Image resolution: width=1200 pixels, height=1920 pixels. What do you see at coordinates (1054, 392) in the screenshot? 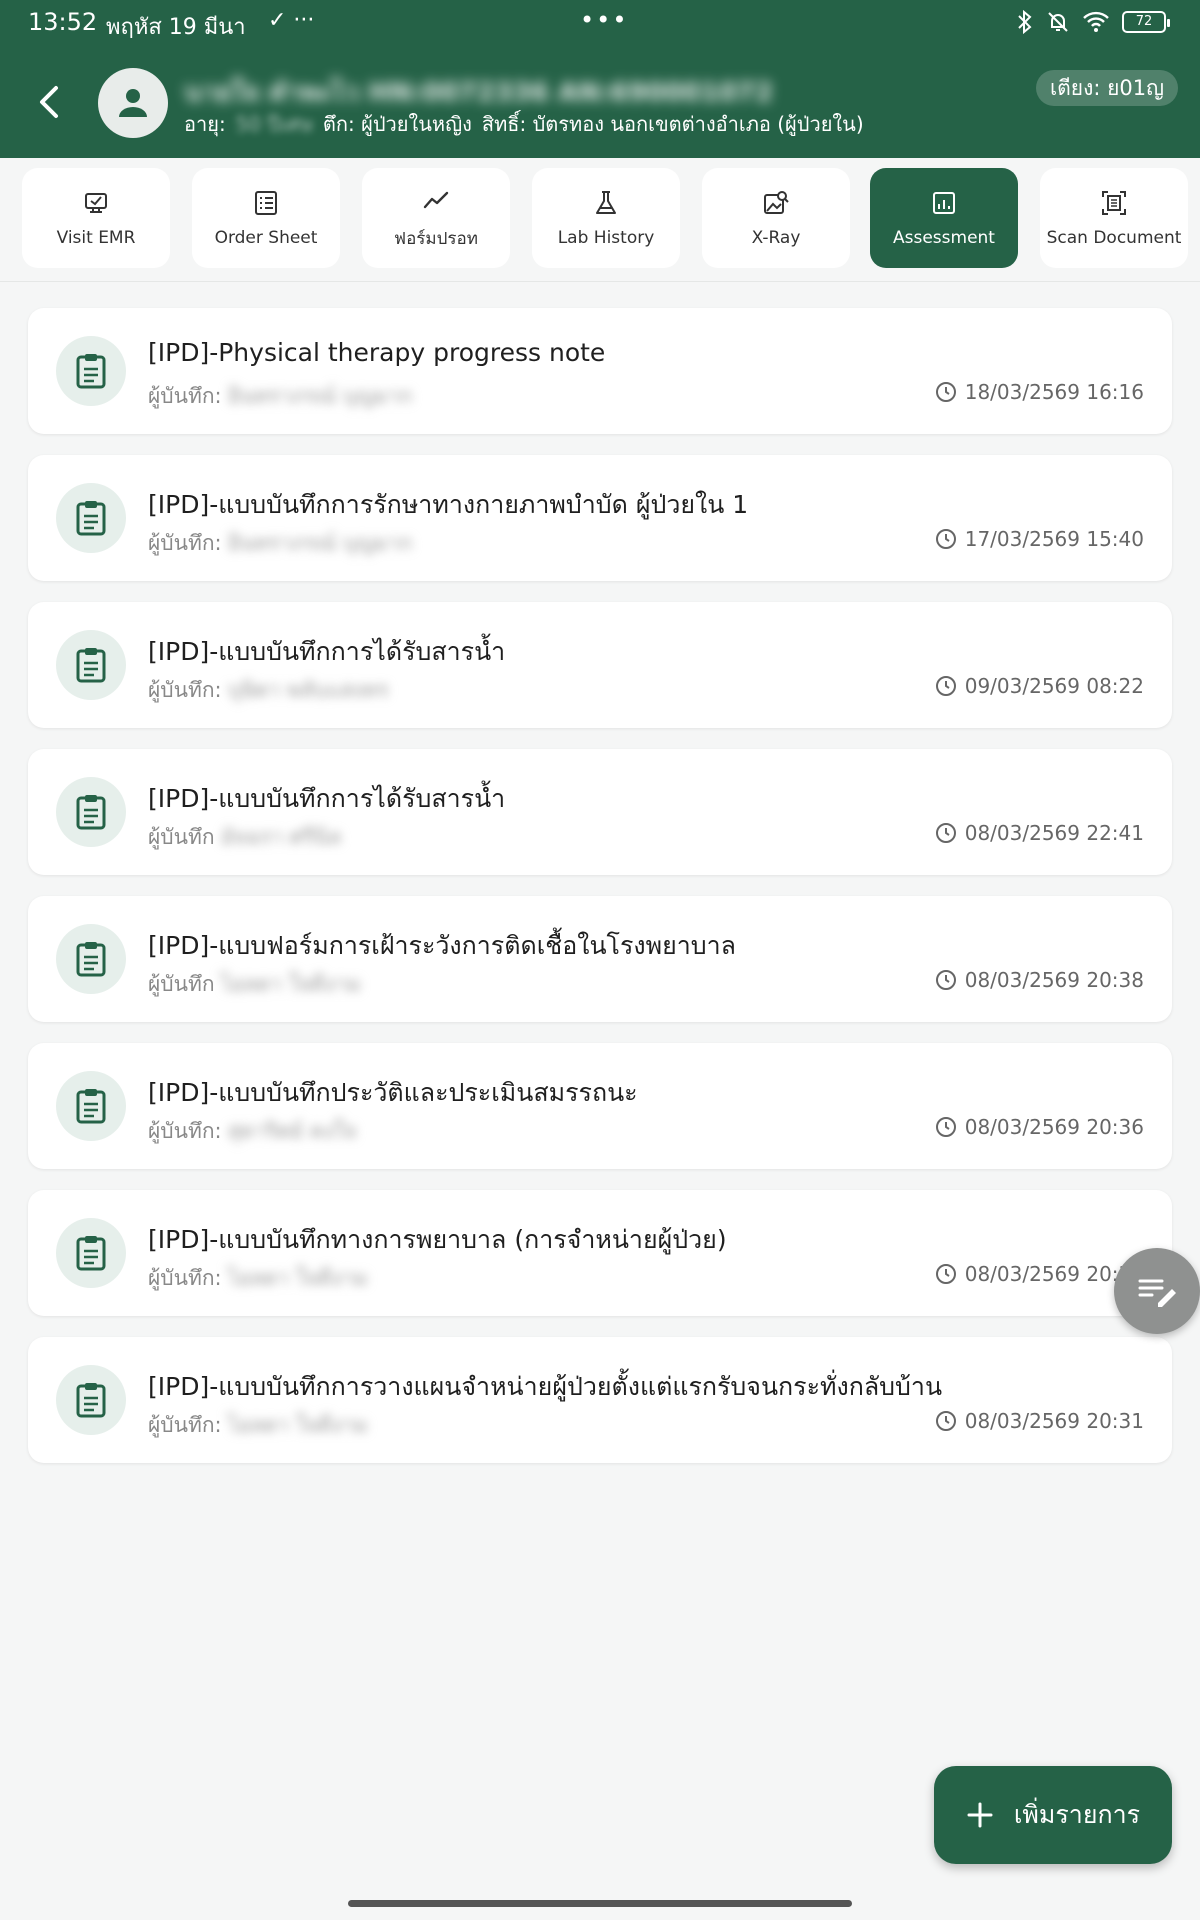
I see `datetime-text: 18/03/2569 16:16` at bounding box center [1054, 392].